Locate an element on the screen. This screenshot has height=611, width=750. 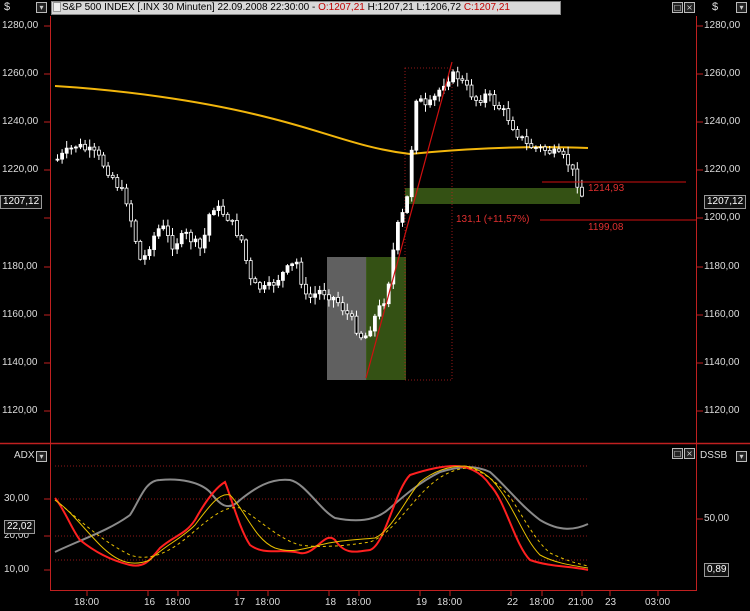
time-label: 17 is located at coordinates (240, 602).